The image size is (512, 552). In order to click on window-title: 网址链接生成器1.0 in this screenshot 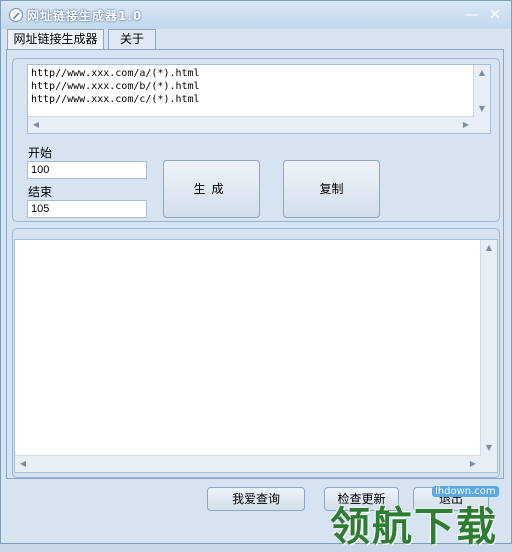, I will do `click(85, 16)`.